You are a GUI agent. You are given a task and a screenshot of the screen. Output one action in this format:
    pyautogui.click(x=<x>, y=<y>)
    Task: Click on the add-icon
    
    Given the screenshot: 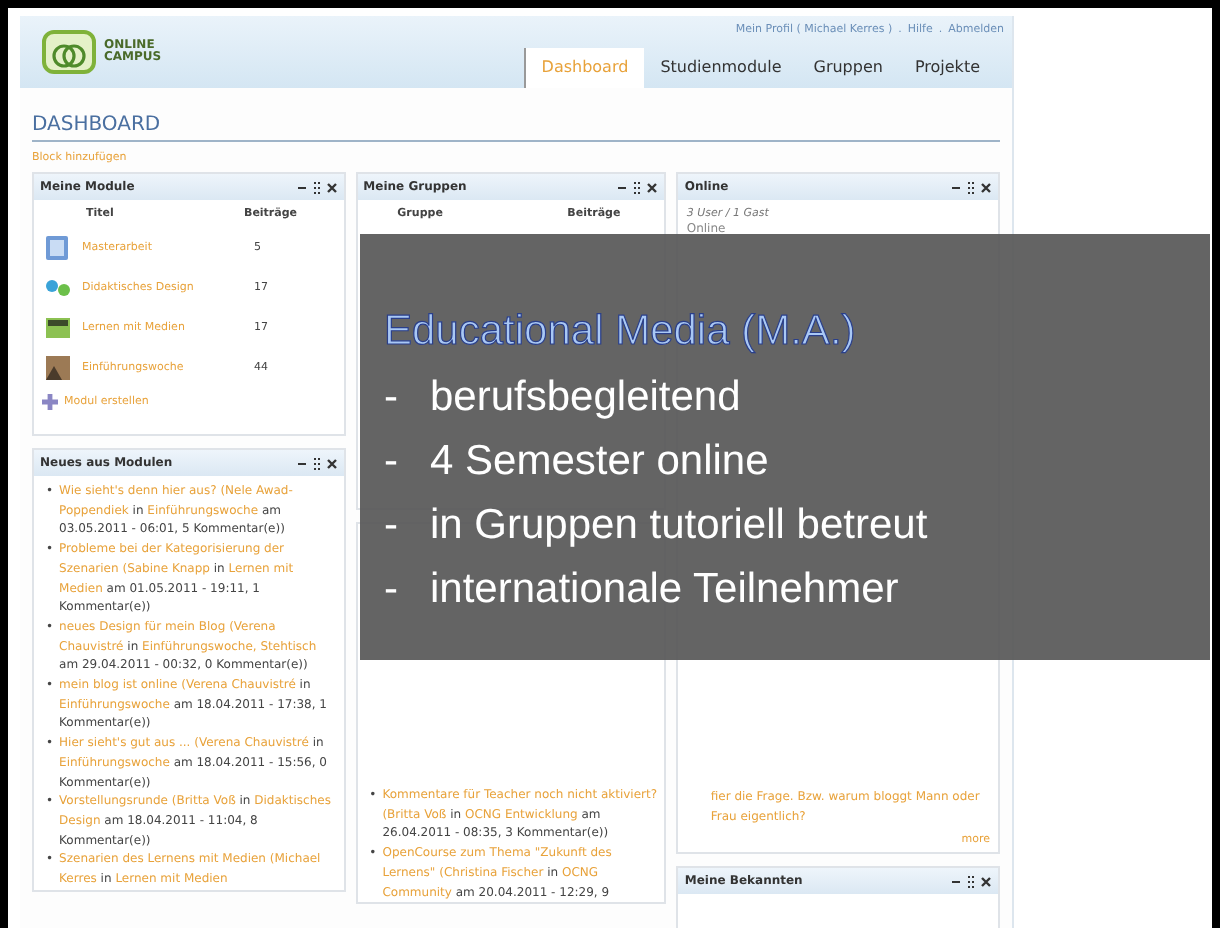 What is the action you would take?
    pyautogui.click(x=50, y=402)
    